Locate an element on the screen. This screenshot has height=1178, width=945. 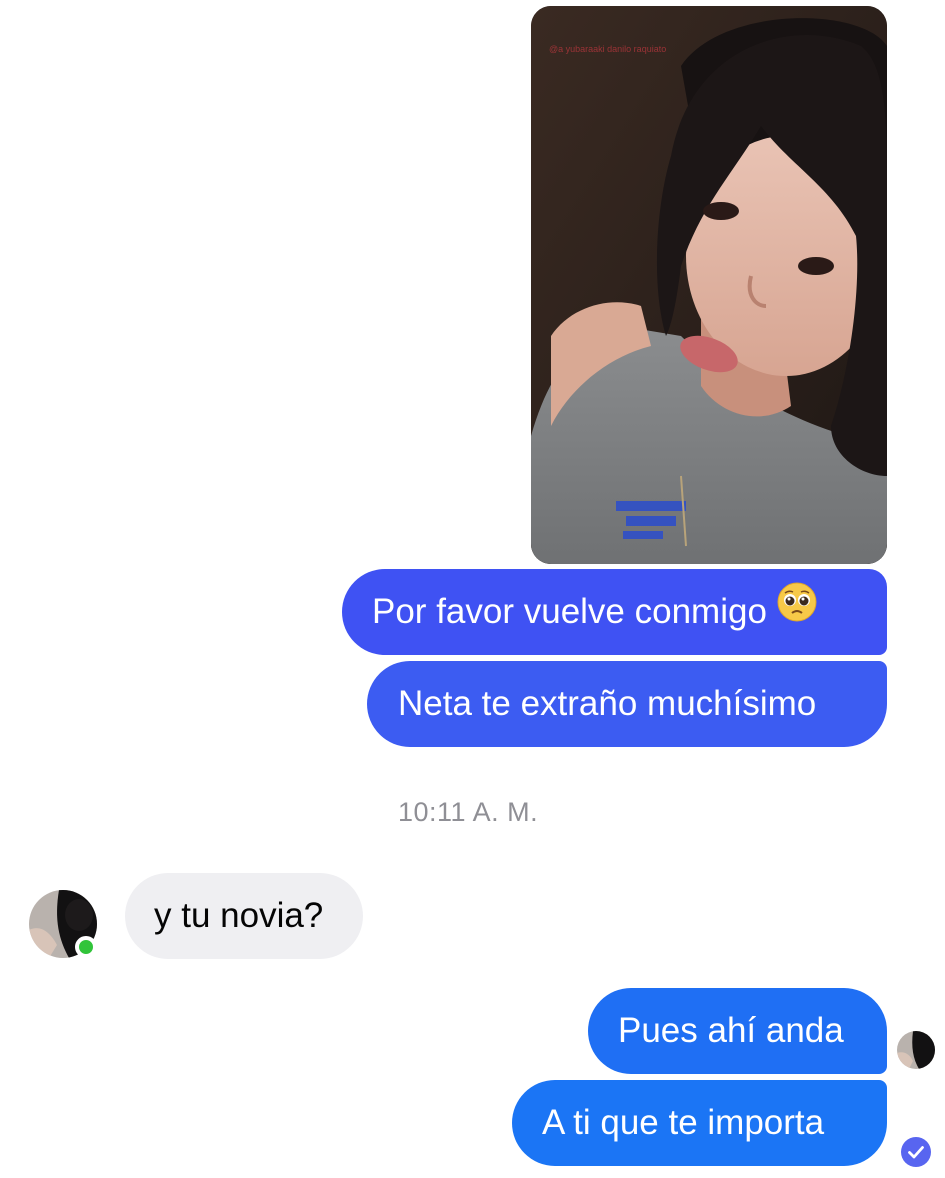
seen-avatar-icon is located at coordinates (916, 1050).